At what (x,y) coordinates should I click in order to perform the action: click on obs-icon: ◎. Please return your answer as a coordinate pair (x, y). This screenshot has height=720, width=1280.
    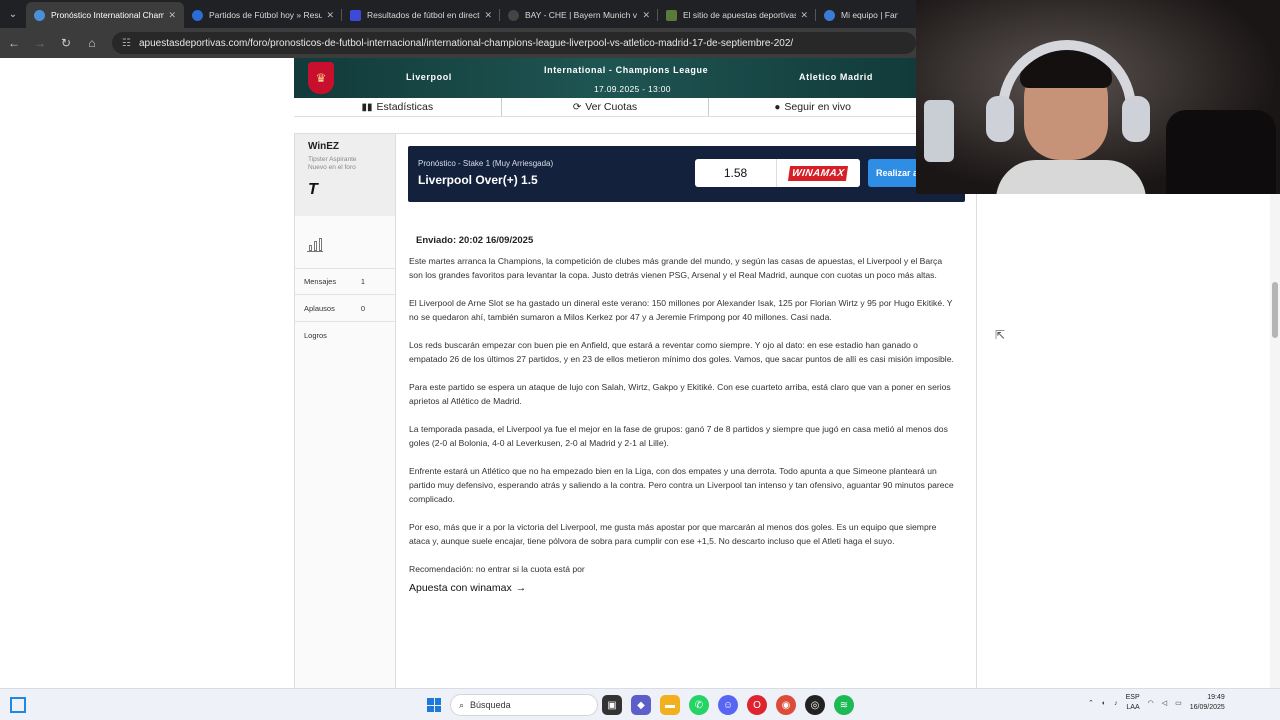
    Looking at the image, I should click on (815, 705).